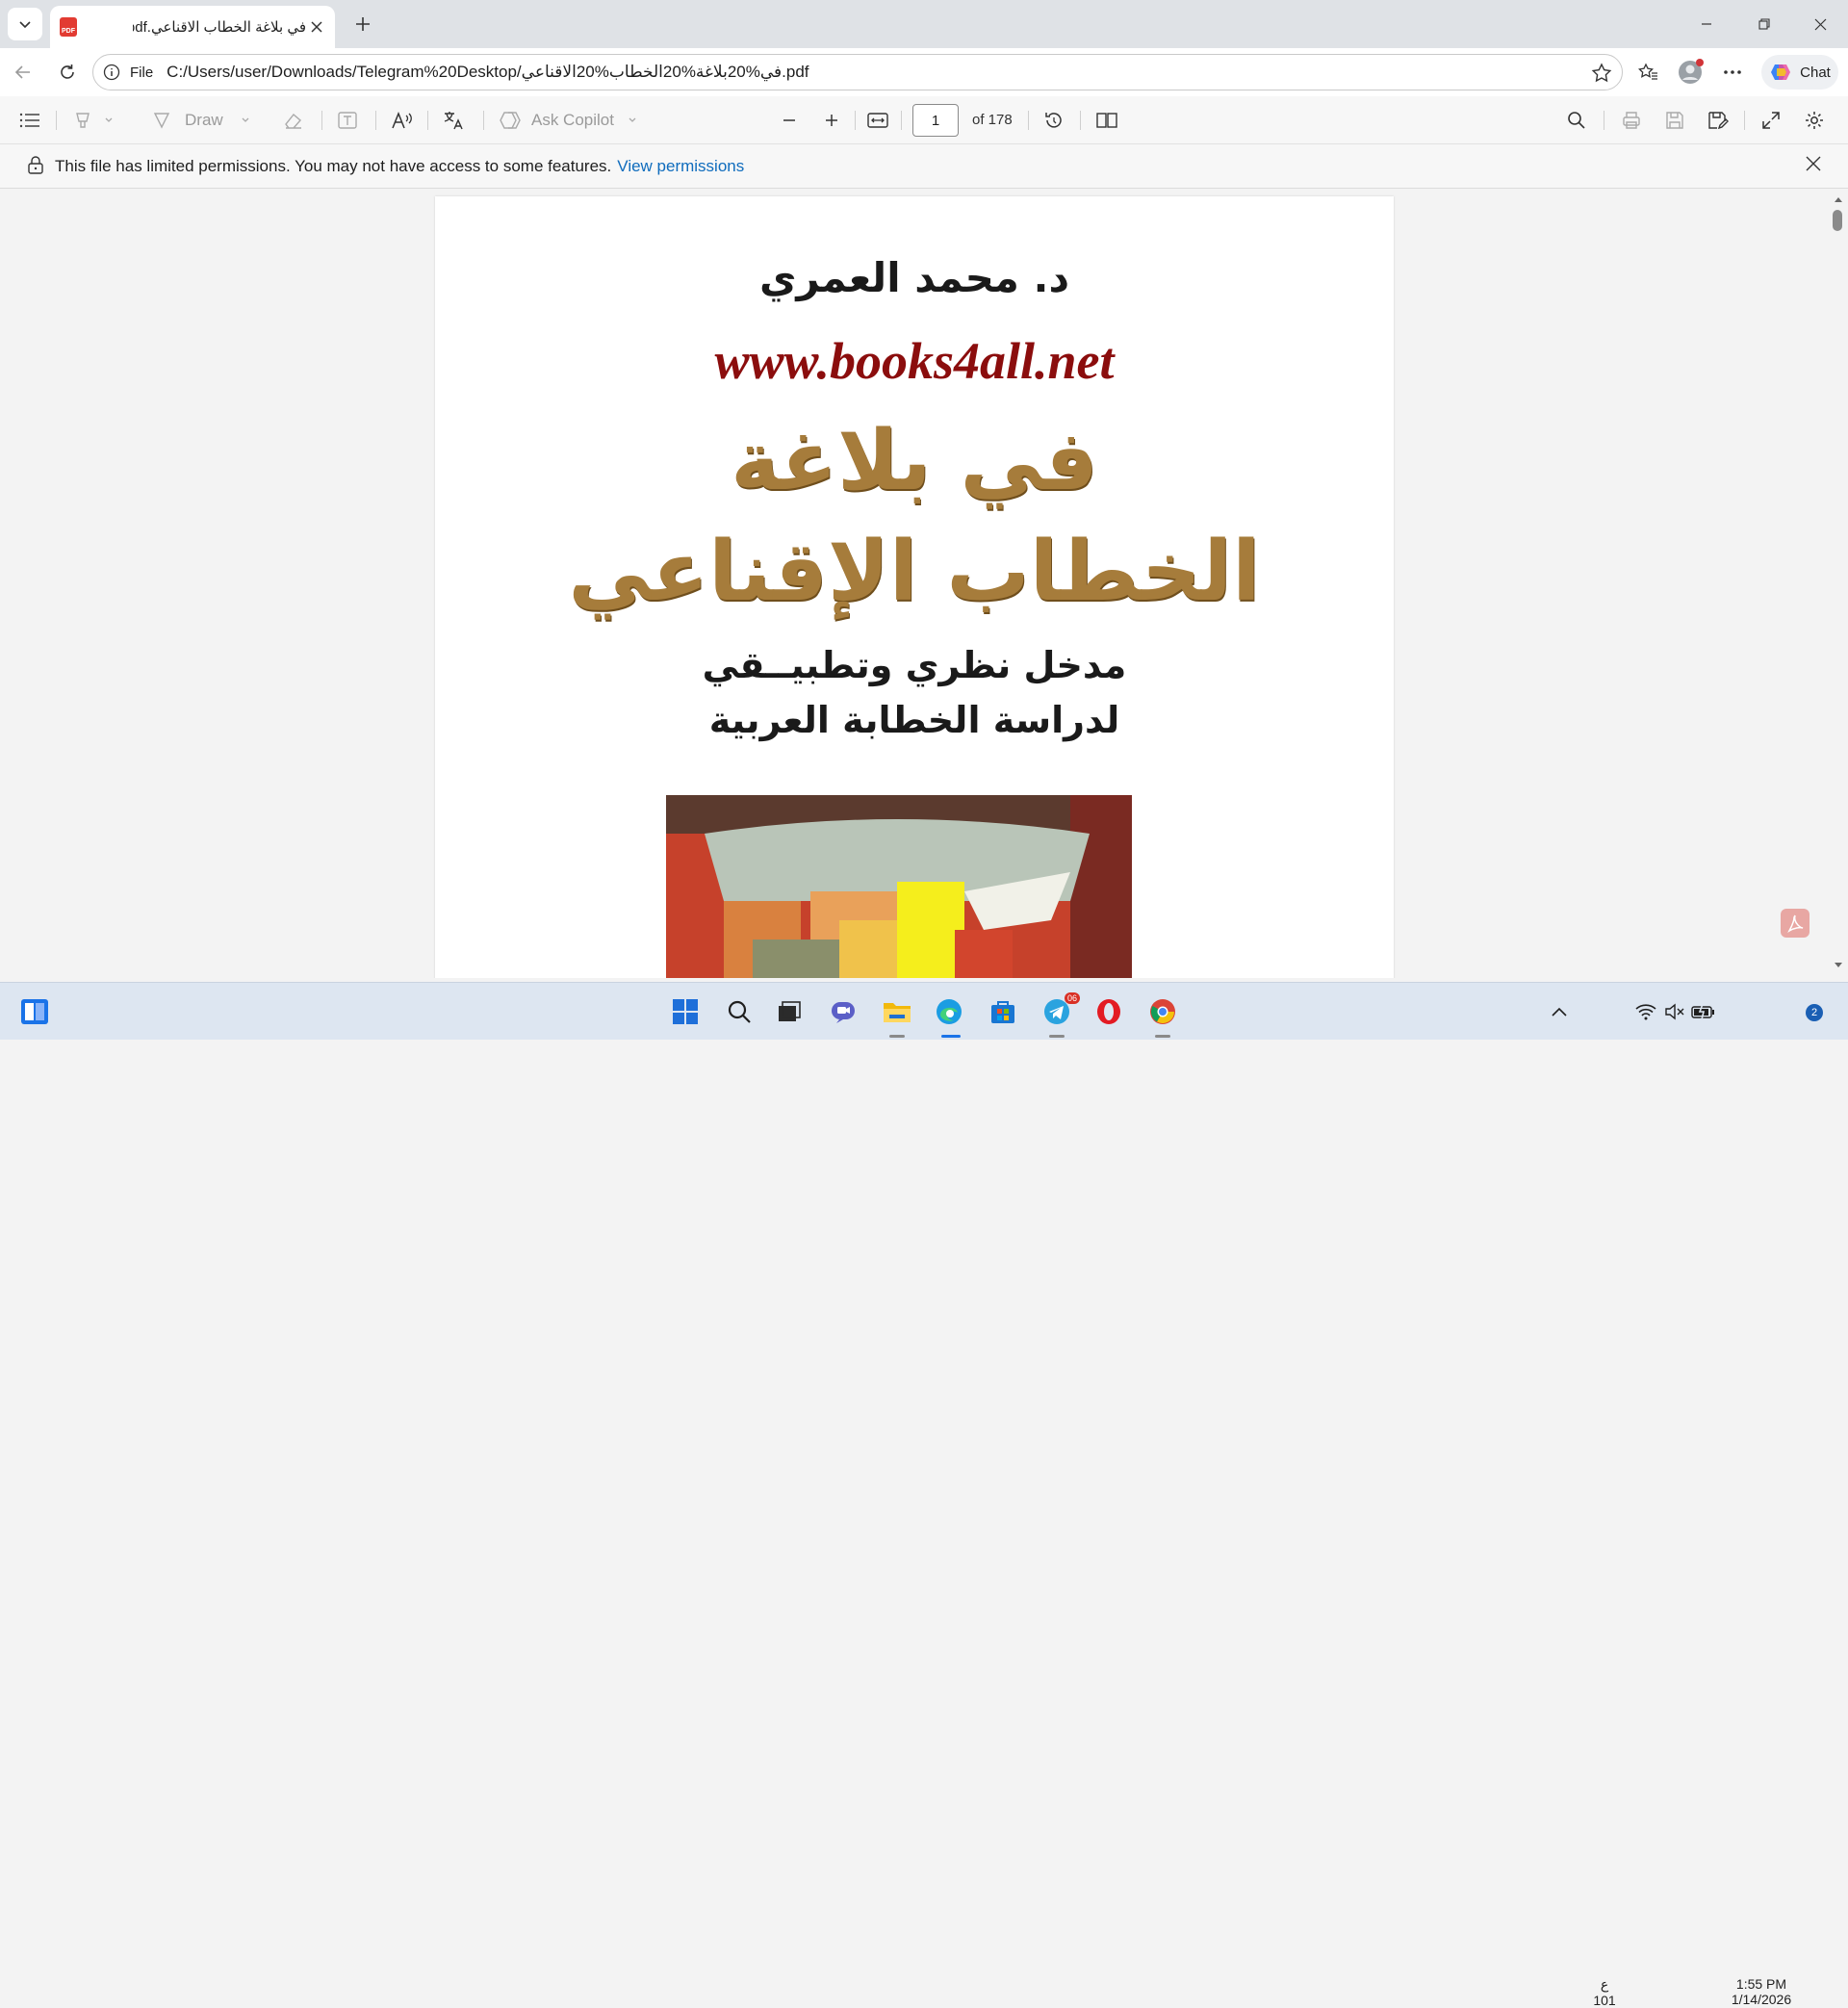  I want to click on chrome-button, so click(1162, 1011).